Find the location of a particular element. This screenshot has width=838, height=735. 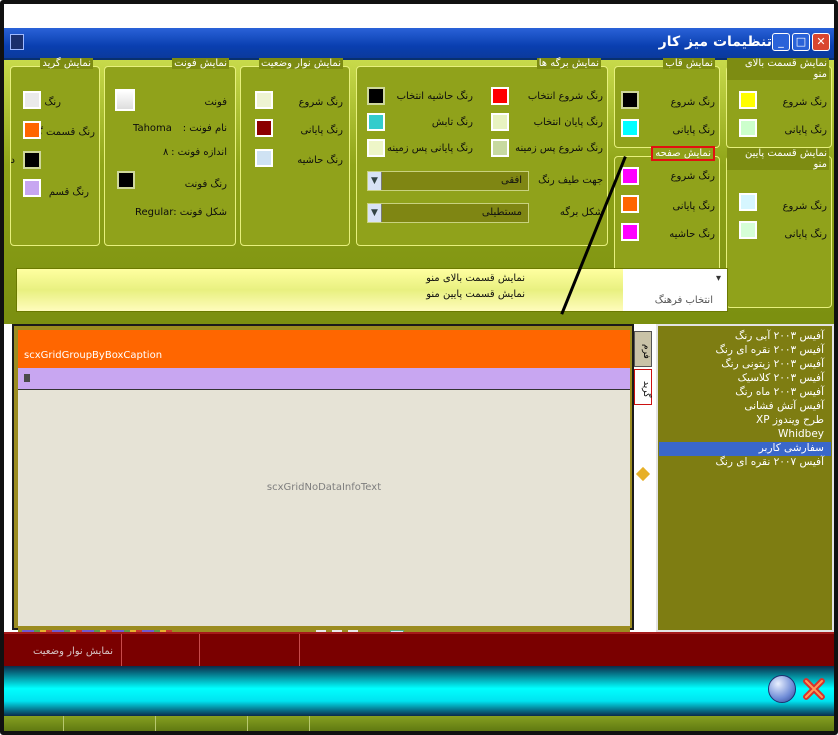

select-border-swatch is located at coordinates (376, 96).